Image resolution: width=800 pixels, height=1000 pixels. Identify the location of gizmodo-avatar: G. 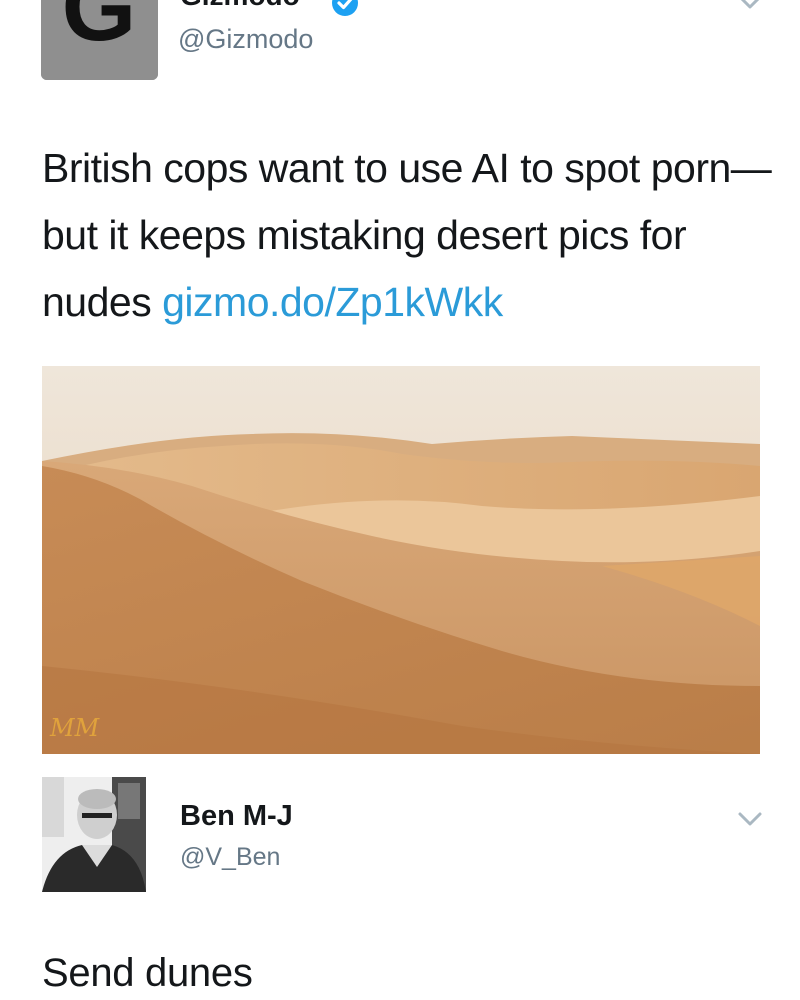
(99, 40).